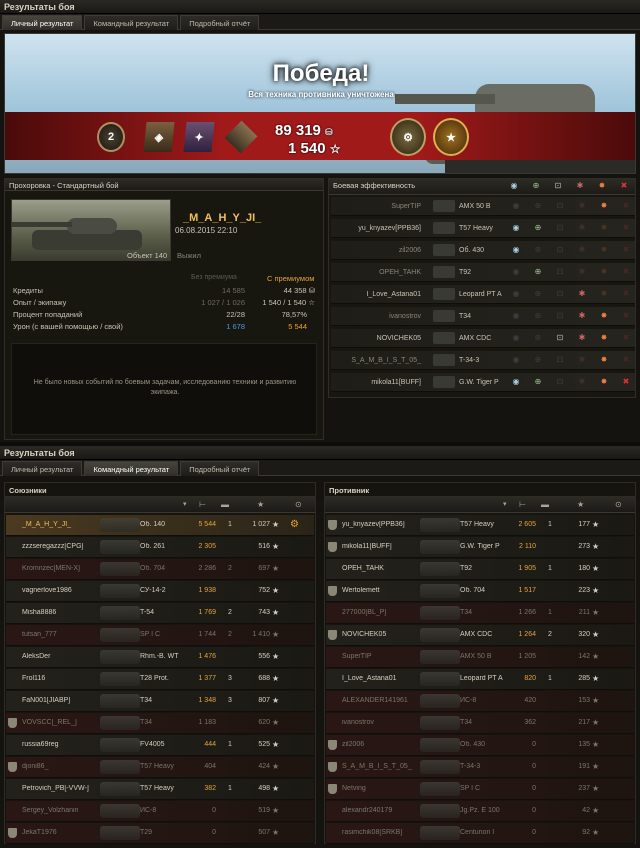  What do you see at coordinates (483, 250) in the screenshot?
I see `efficiency-row: zil2006 Об. 430 ◉ ⊕ ⊡ ✱ ✸ ✖` at bounding box center [483, 250].